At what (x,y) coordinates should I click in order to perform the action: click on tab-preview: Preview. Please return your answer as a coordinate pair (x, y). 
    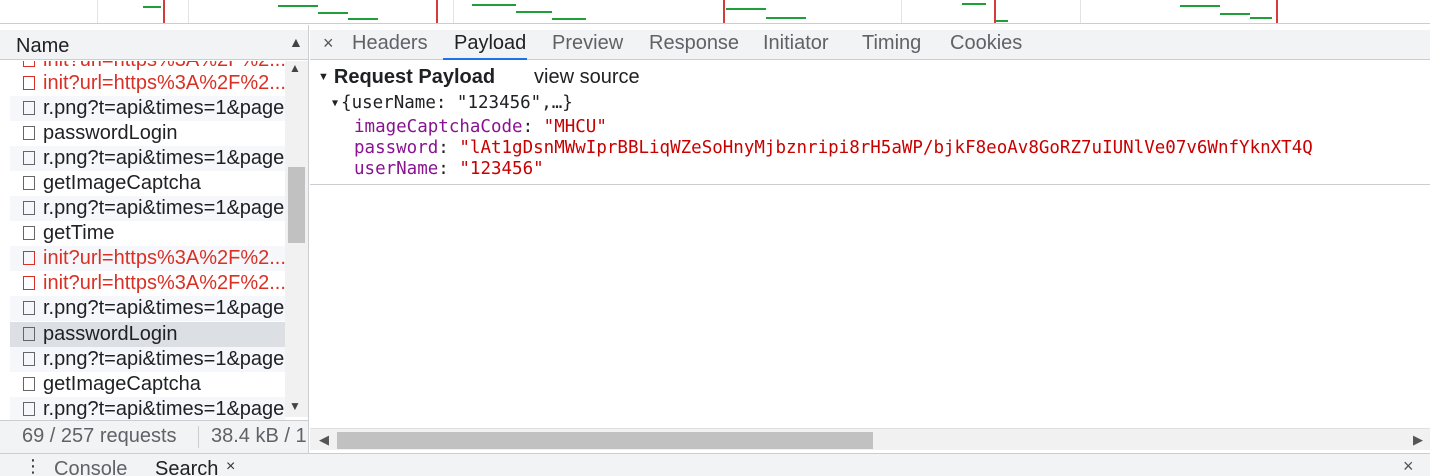
    Looking at the image, I should click on (587, 43).